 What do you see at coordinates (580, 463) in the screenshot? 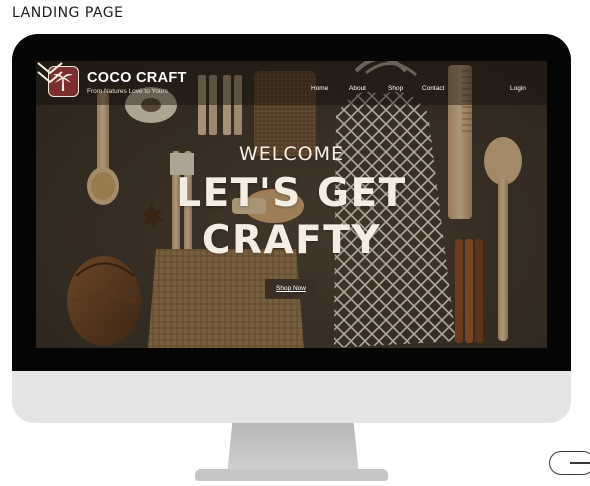
I see `dash-icon` at bounding box center [580, 463].